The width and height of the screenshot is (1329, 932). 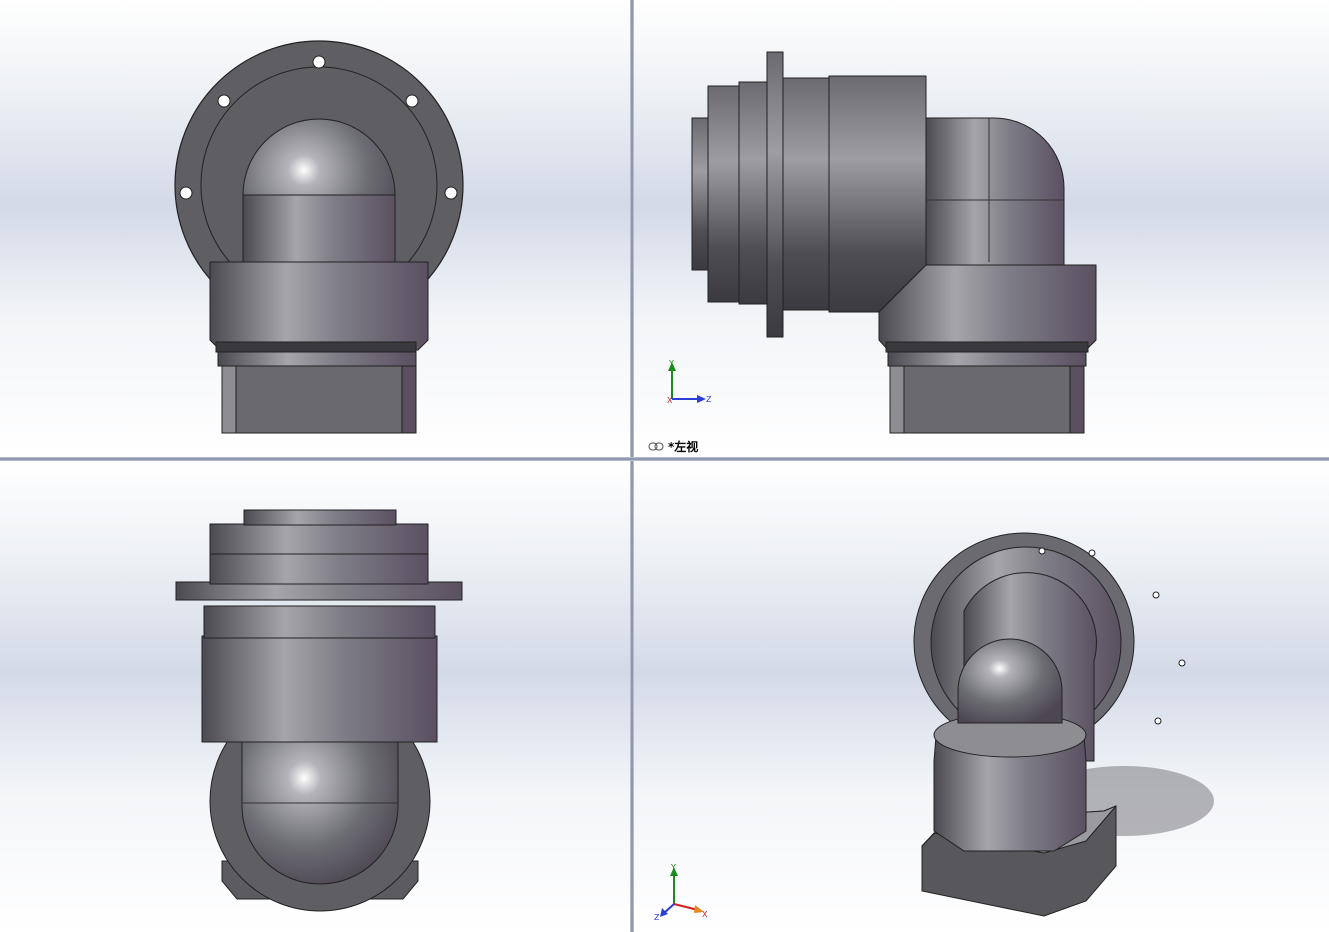 I want to click on viewport-splitter-vertical, so click(x=632, y=466).